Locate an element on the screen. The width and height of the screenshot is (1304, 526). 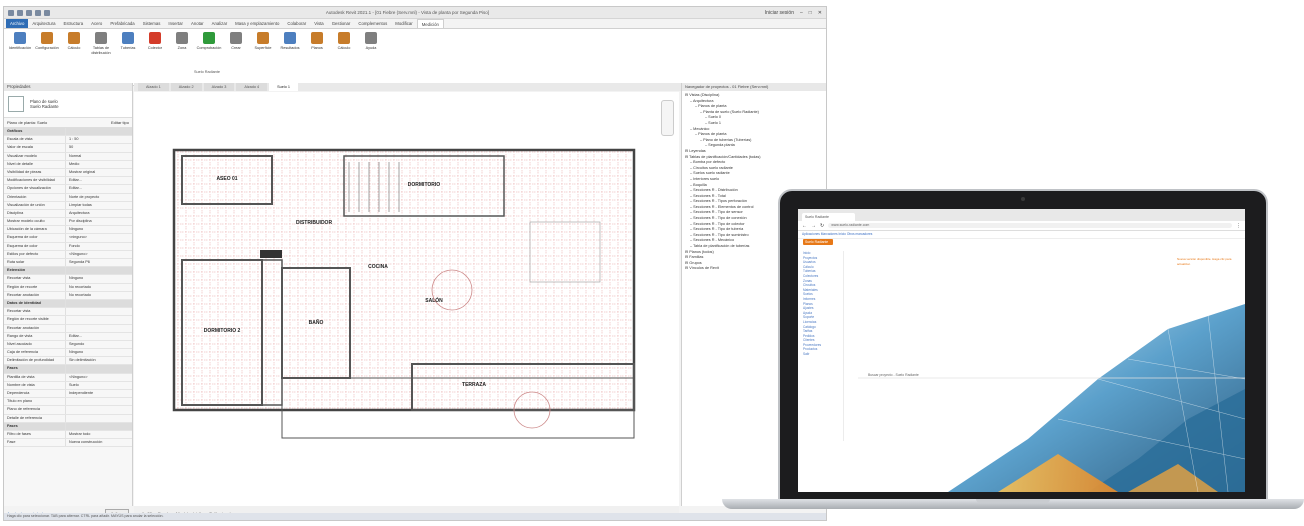
property-row: Disciplina Arquitectura is located at coordinates (68, 214).